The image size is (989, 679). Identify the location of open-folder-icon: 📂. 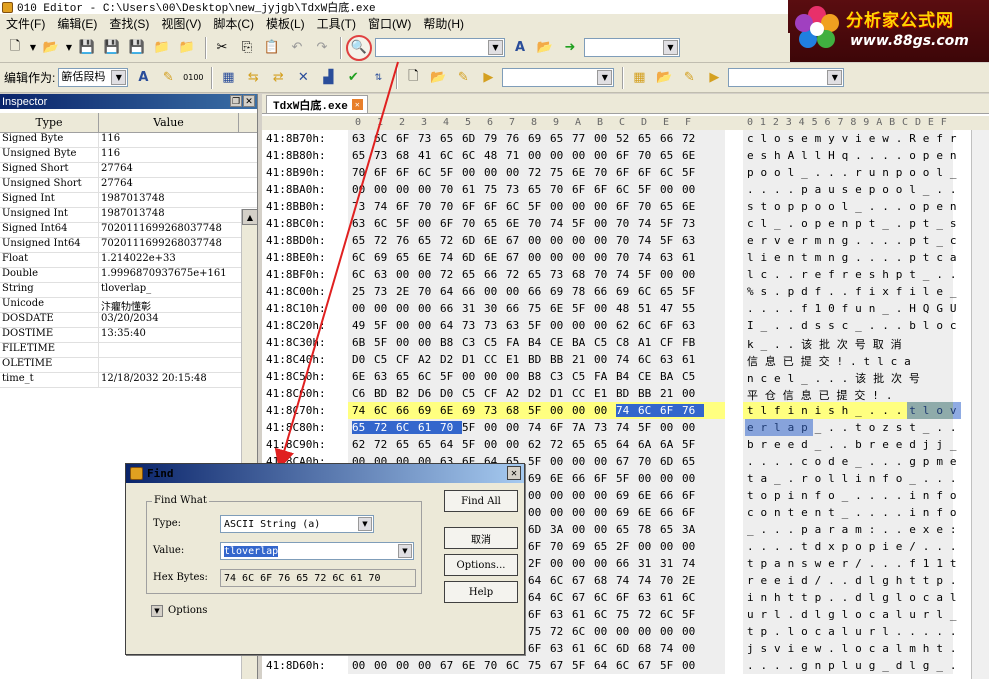
(51, 48).